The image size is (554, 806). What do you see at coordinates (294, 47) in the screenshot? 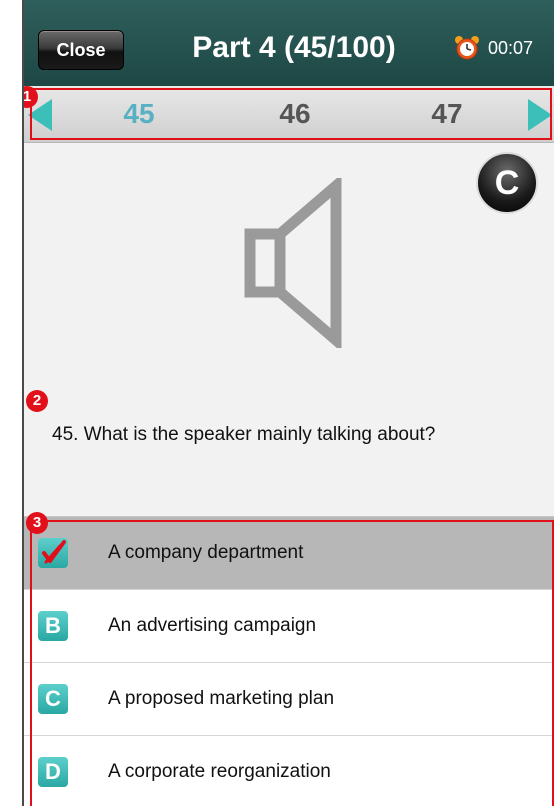
I see `page-title: Part 4 (45/100)` at bounding box center [294, 47].